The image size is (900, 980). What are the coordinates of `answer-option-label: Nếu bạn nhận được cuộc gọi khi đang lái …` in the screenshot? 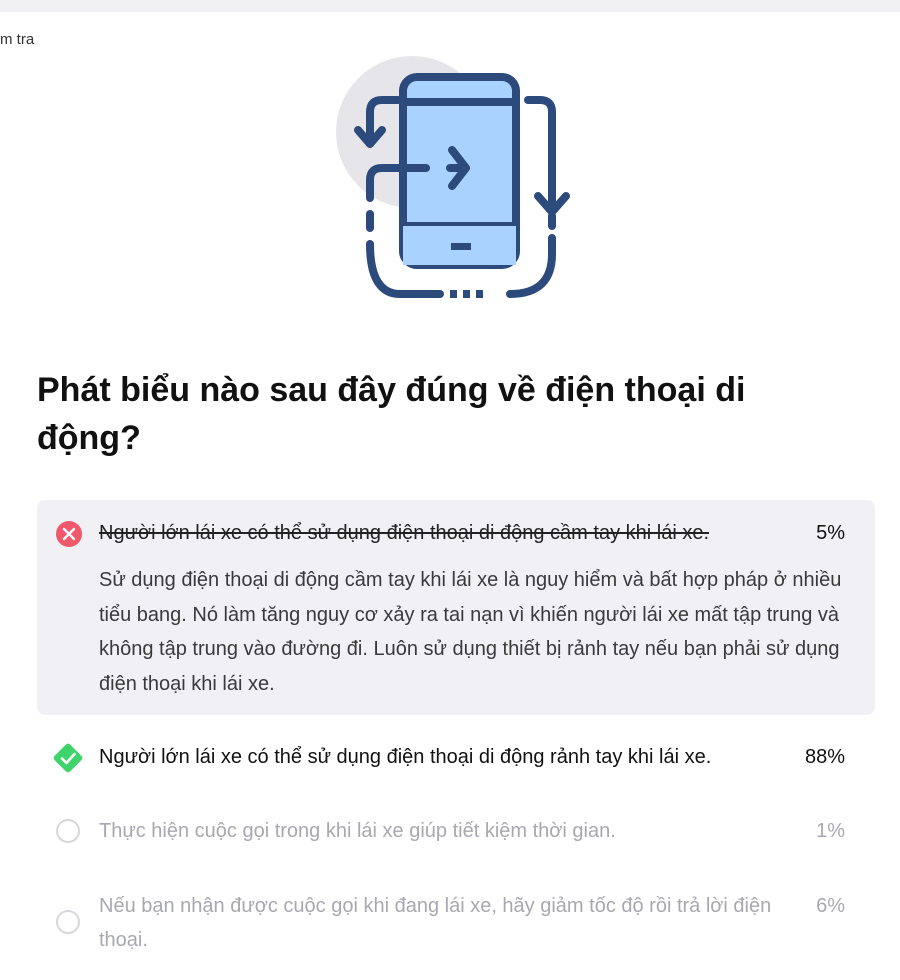 It's located at (435, 923).